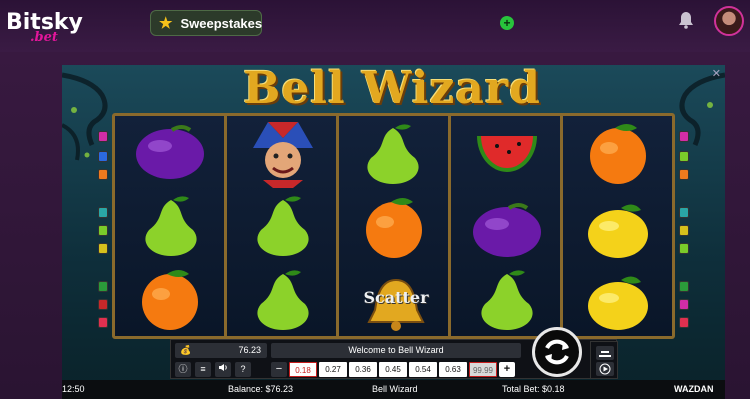 This screenshot has height=399, width=750. I want to click on bet-option: 0.45, so click(393, 369).